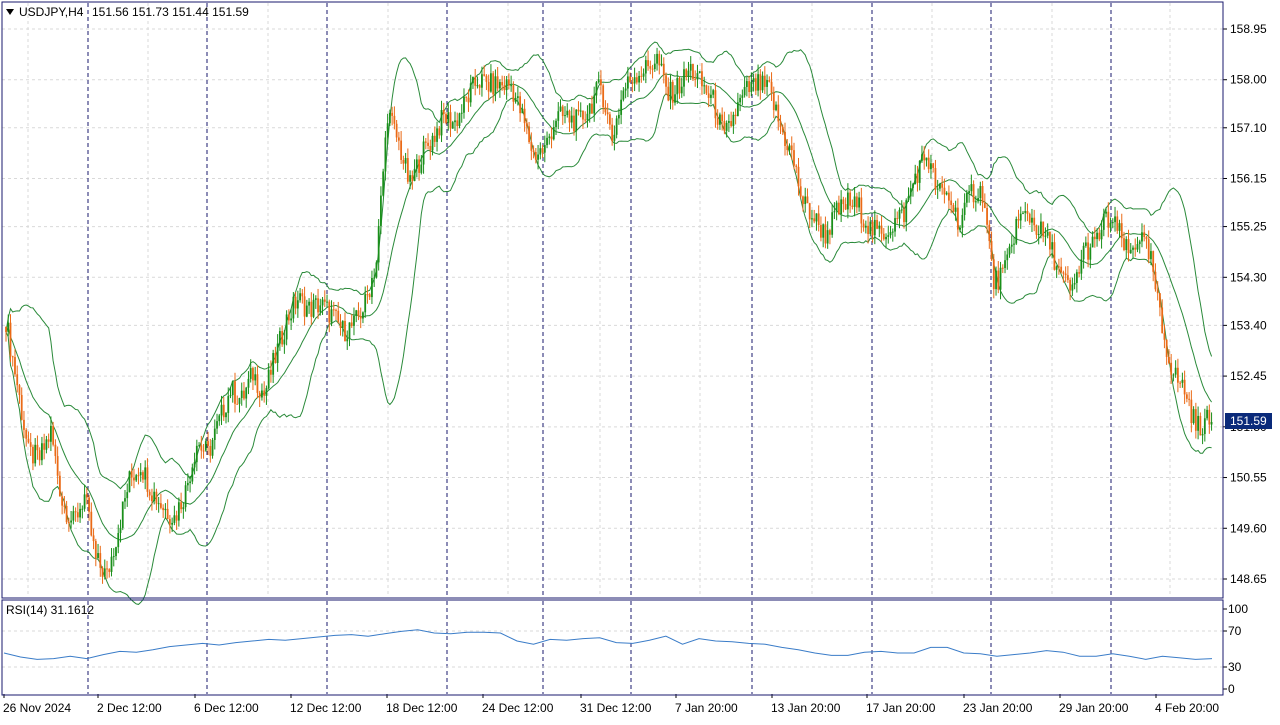 The width and height of the screenshot is (1280, 725). Describe the element at coordinates (1235, 631) in the screenshot. I see `rsi-tick-label: 70` at that location.